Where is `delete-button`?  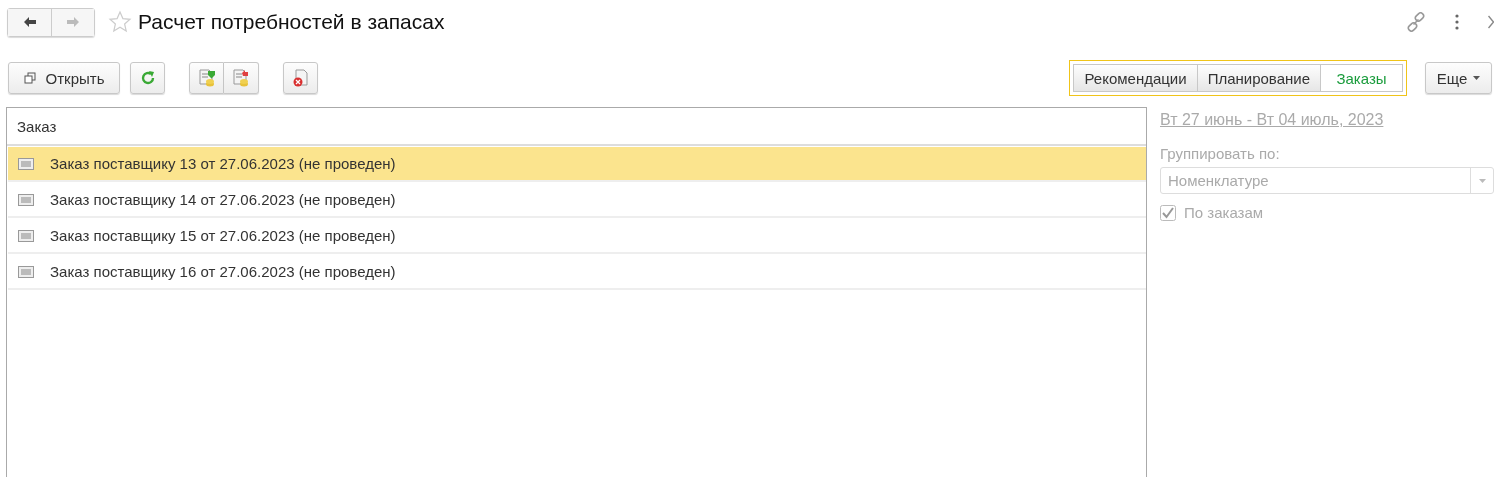
delete-button is located at coordinates (300, 78).